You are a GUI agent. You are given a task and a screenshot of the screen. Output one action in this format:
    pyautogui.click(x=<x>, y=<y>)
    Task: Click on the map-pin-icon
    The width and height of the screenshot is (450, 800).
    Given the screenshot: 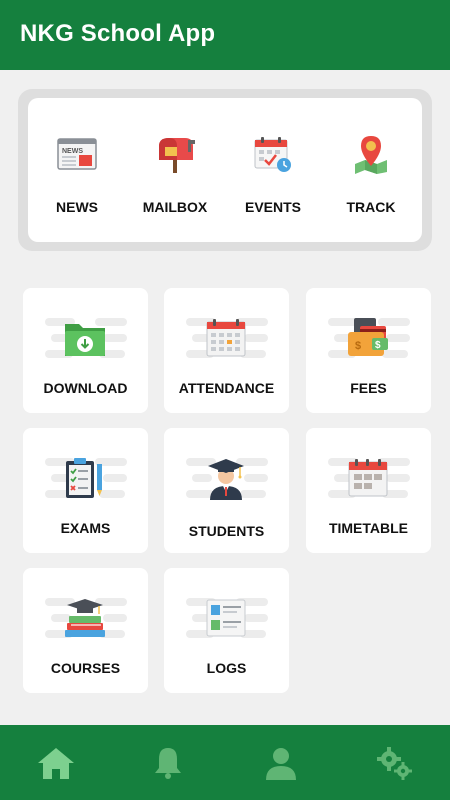 What is the action you would take?
    pyautogui.click(x=371, y=155)
    